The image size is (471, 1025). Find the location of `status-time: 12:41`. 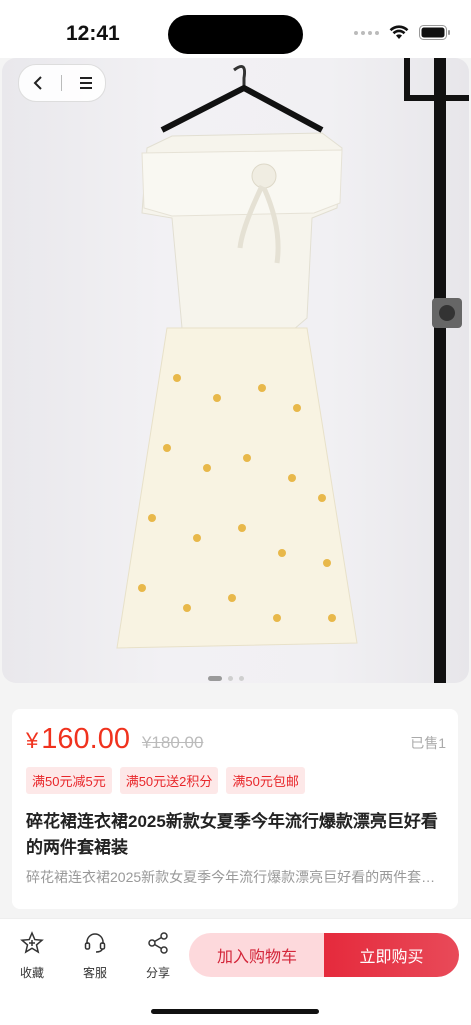

status-time: 12:41 is located at coordinates (93, 33).